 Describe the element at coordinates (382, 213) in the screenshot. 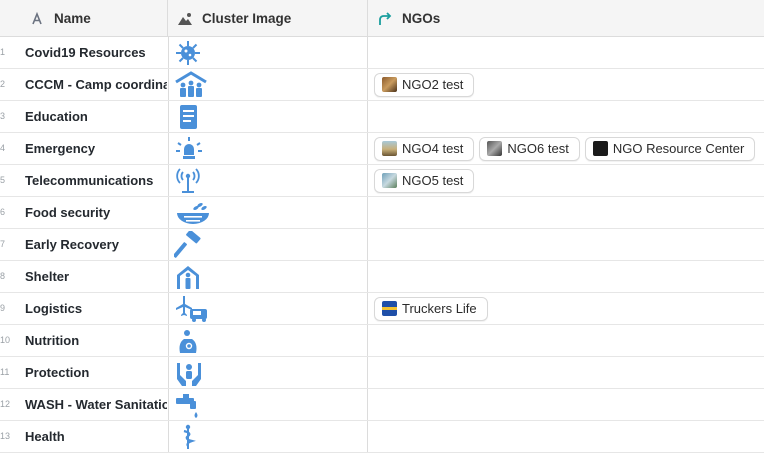

I see `table-row: 6 Food security` at that location.